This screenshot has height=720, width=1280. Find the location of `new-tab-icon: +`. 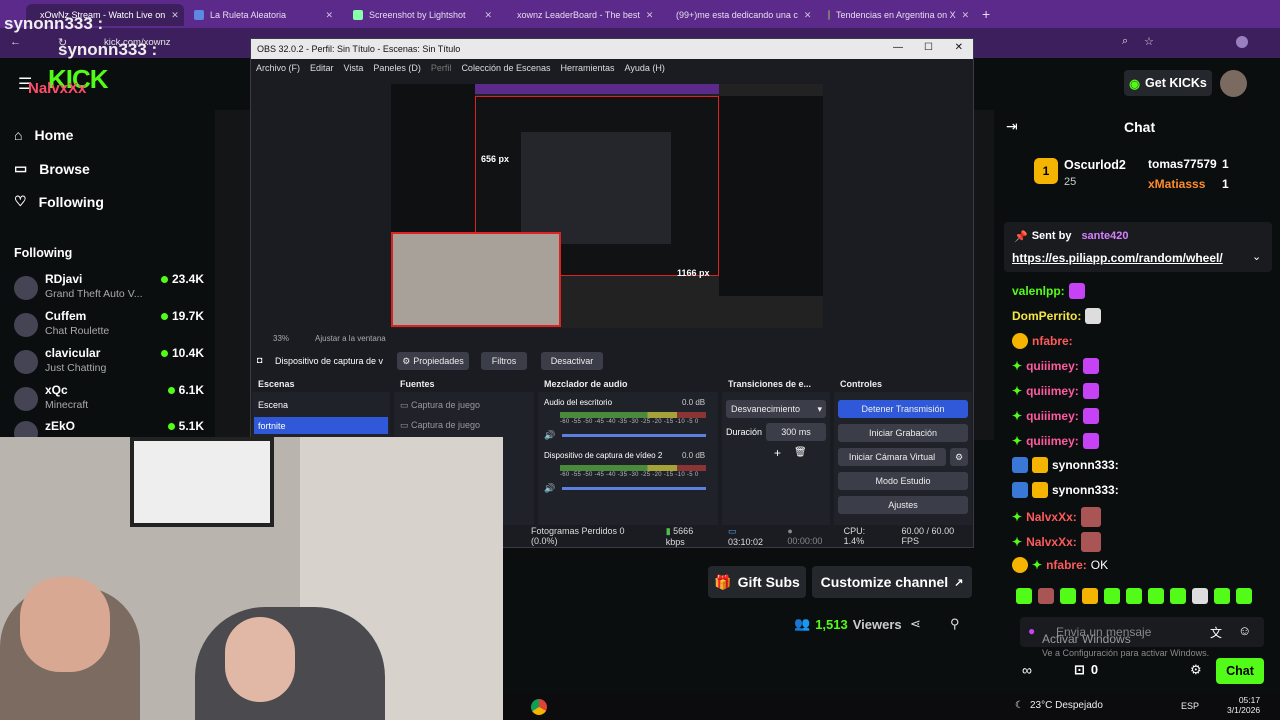

new-tab-icon: + is located at coordinates (986, 14).